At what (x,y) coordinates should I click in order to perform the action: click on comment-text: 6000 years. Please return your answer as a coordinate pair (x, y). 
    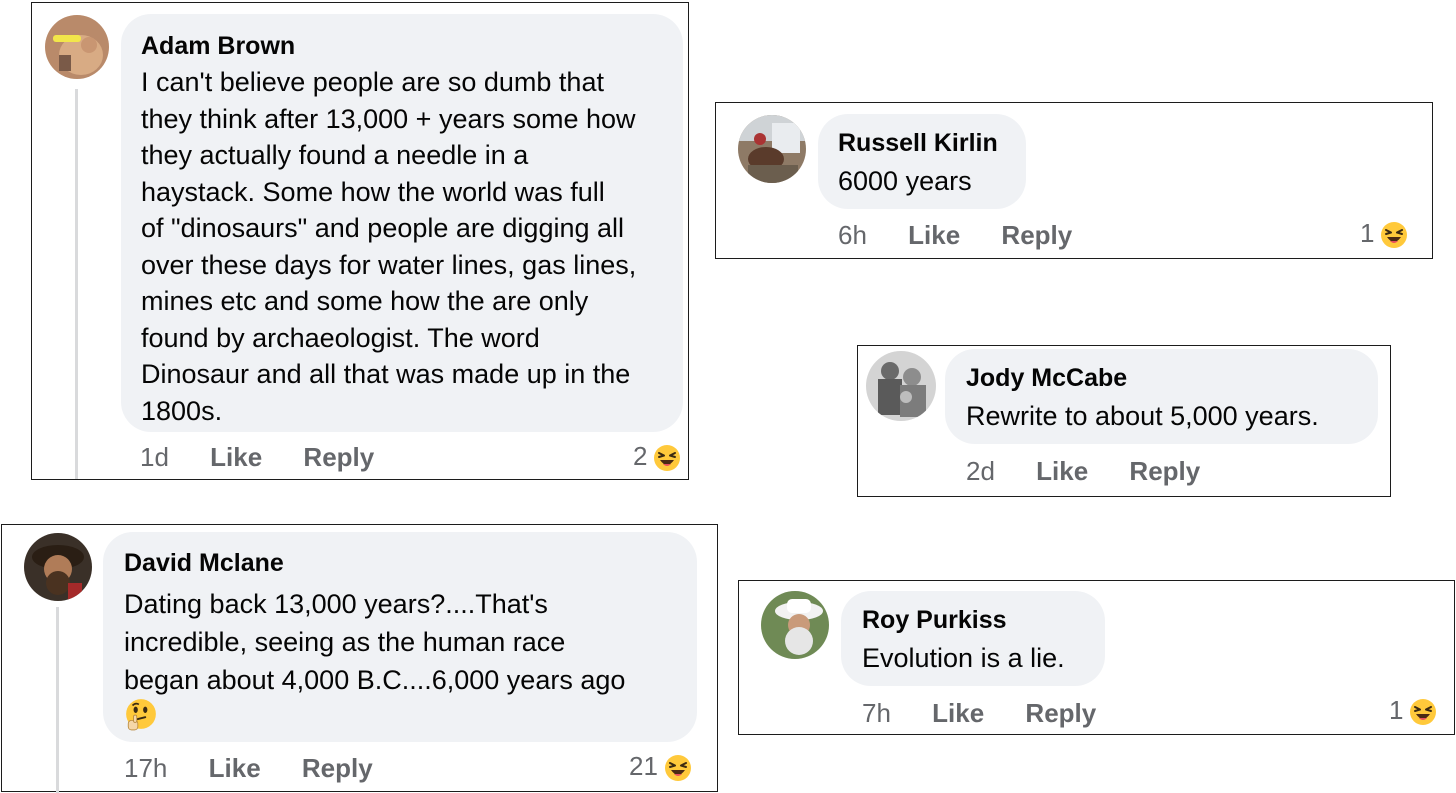
    Looking at the image, I should click on (905, 181).